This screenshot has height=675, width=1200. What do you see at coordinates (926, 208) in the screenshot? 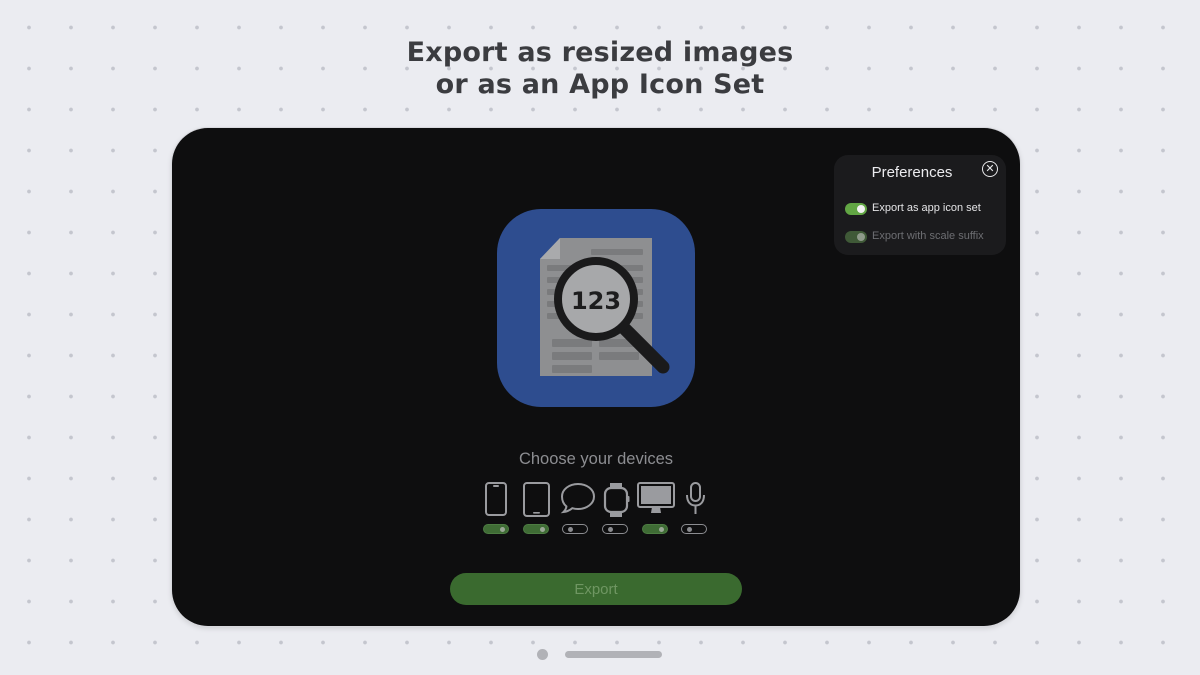
I see `pref-label: Export as app icon set` at bounding box center [926, 208].